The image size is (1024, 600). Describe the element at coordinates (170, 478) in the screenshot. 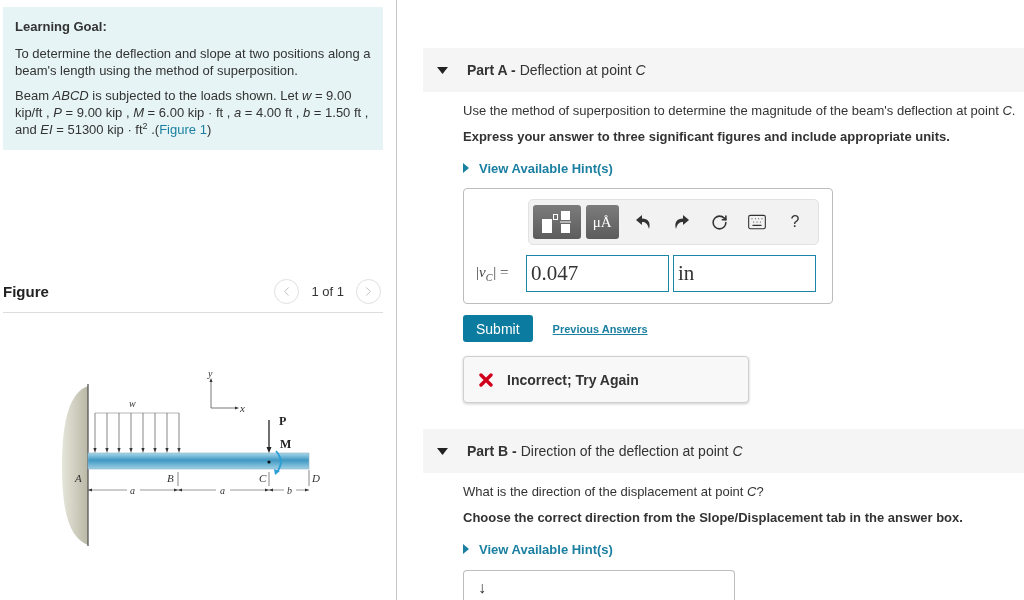

I see `diagram-label: B` at that location.